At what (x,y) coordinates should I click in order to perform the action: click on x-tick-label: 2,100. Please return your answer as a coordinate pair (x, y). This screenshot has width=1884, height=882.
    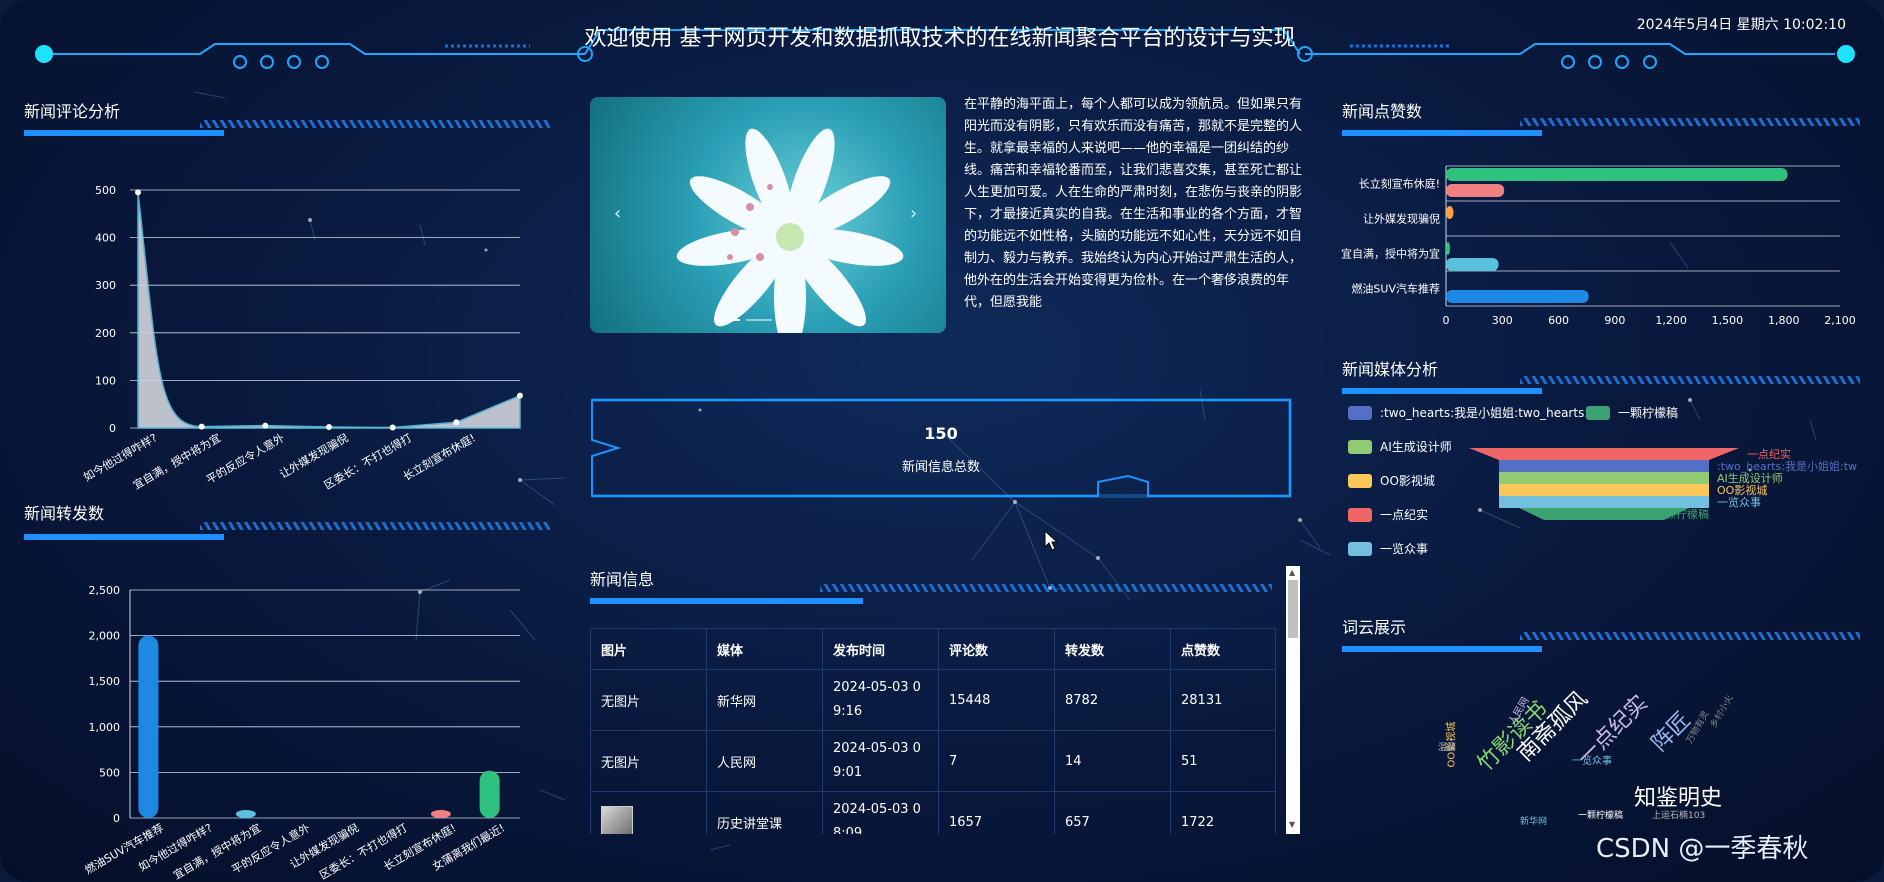
    Looking at the image, I should click on (1840, 320).